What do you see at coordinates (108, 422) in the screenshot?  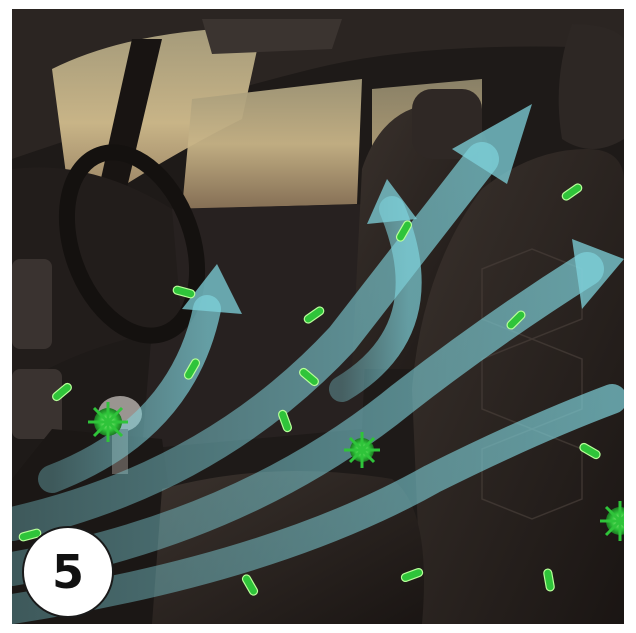 I see `virus-icon` at bounding box center [108, 422].